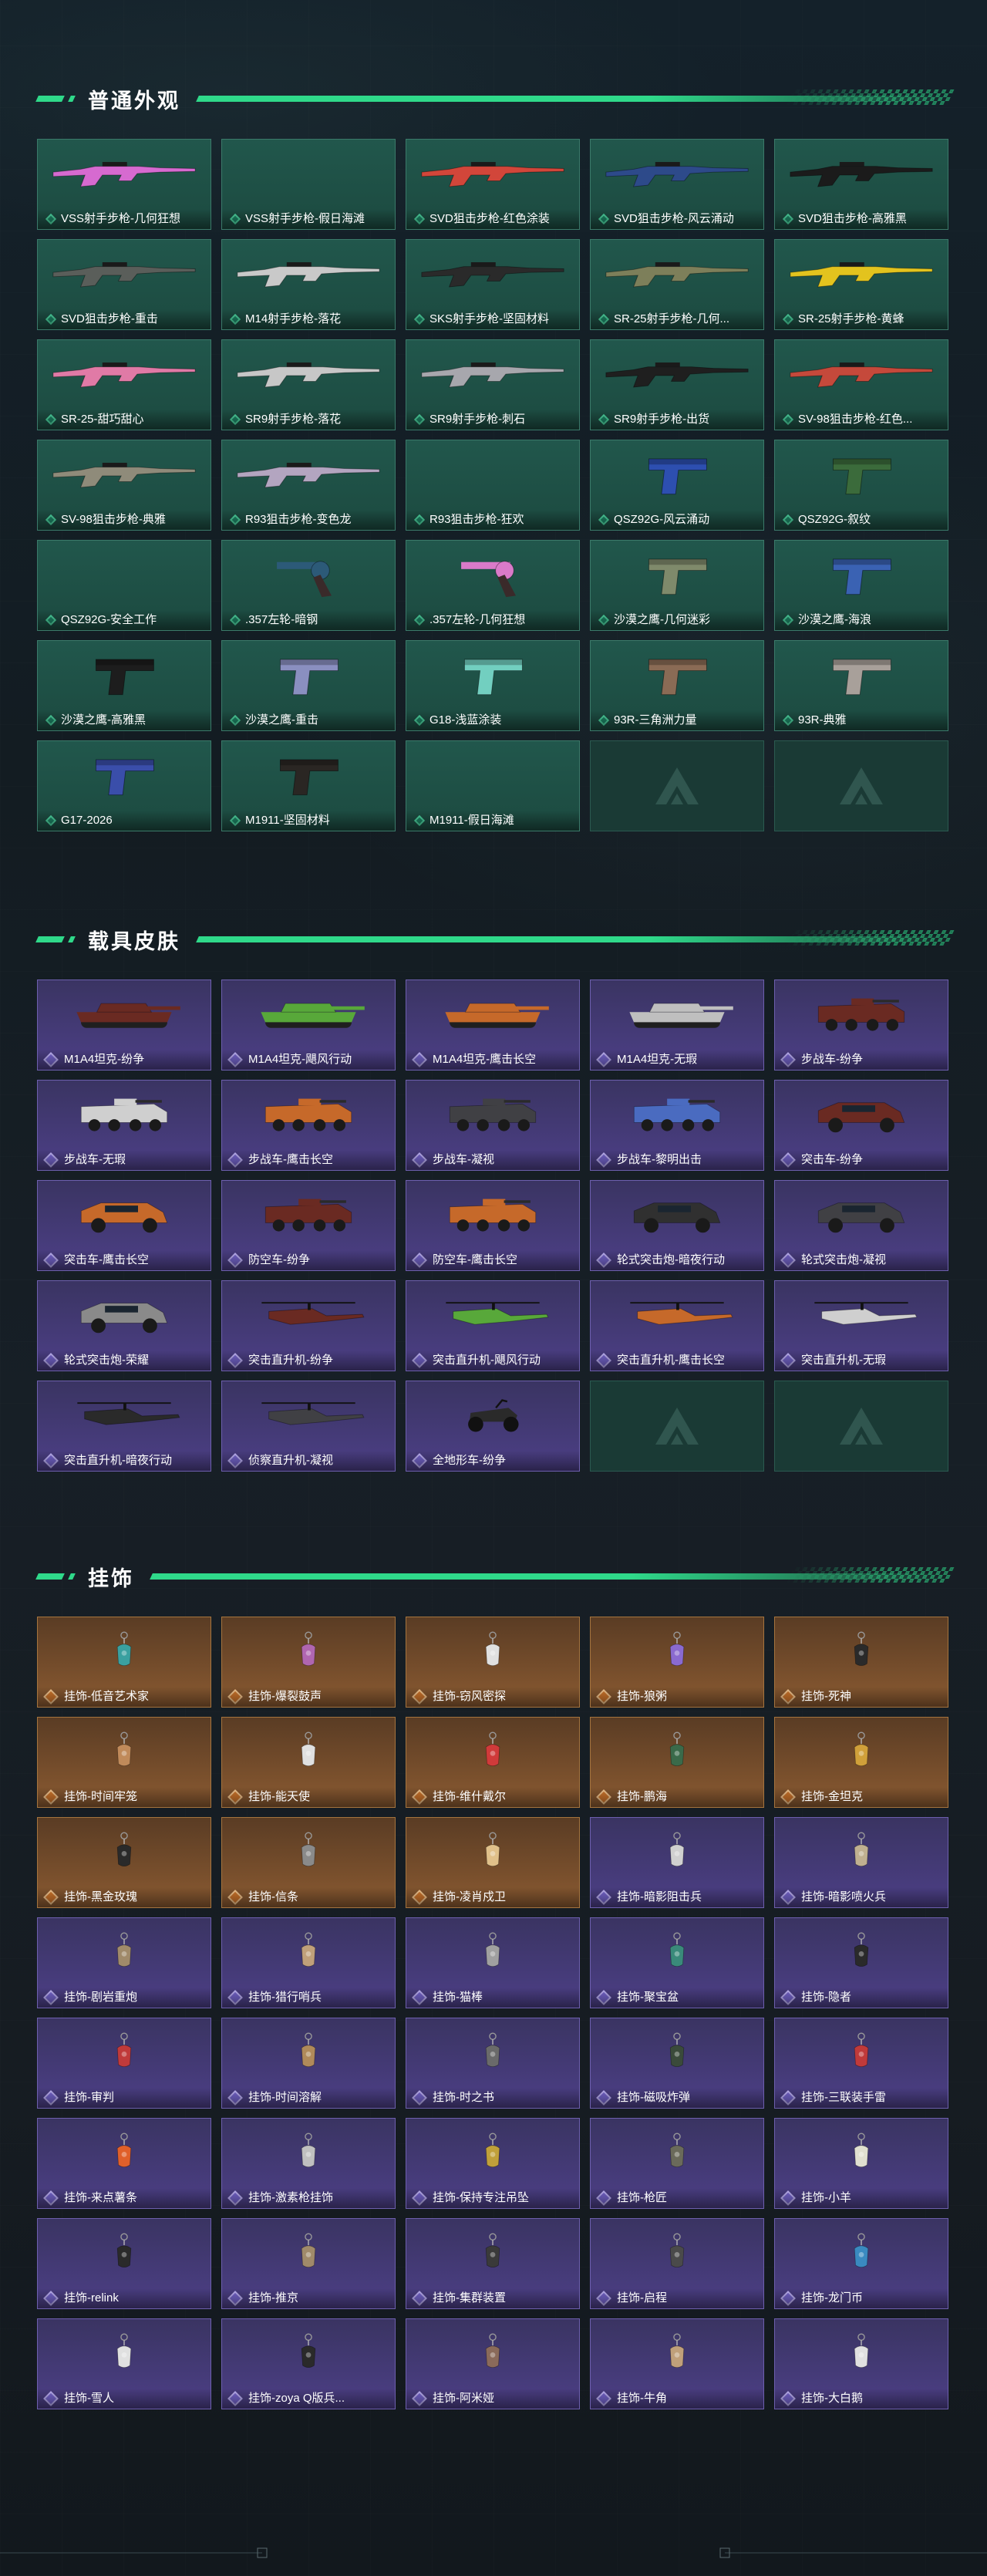  What do you see at coordinates (677, 1762) in the screenshot?
I see `item-card: 挂饰-鹏海` at bounding box center [677, 1762].